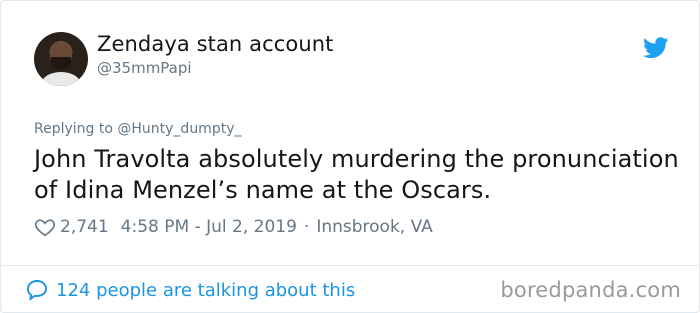 The image size is (700, 313). What do you see at coordinates (84, 227) in the screenshot?
I see `like-count: 2,741` at bounding box center [84, 227].